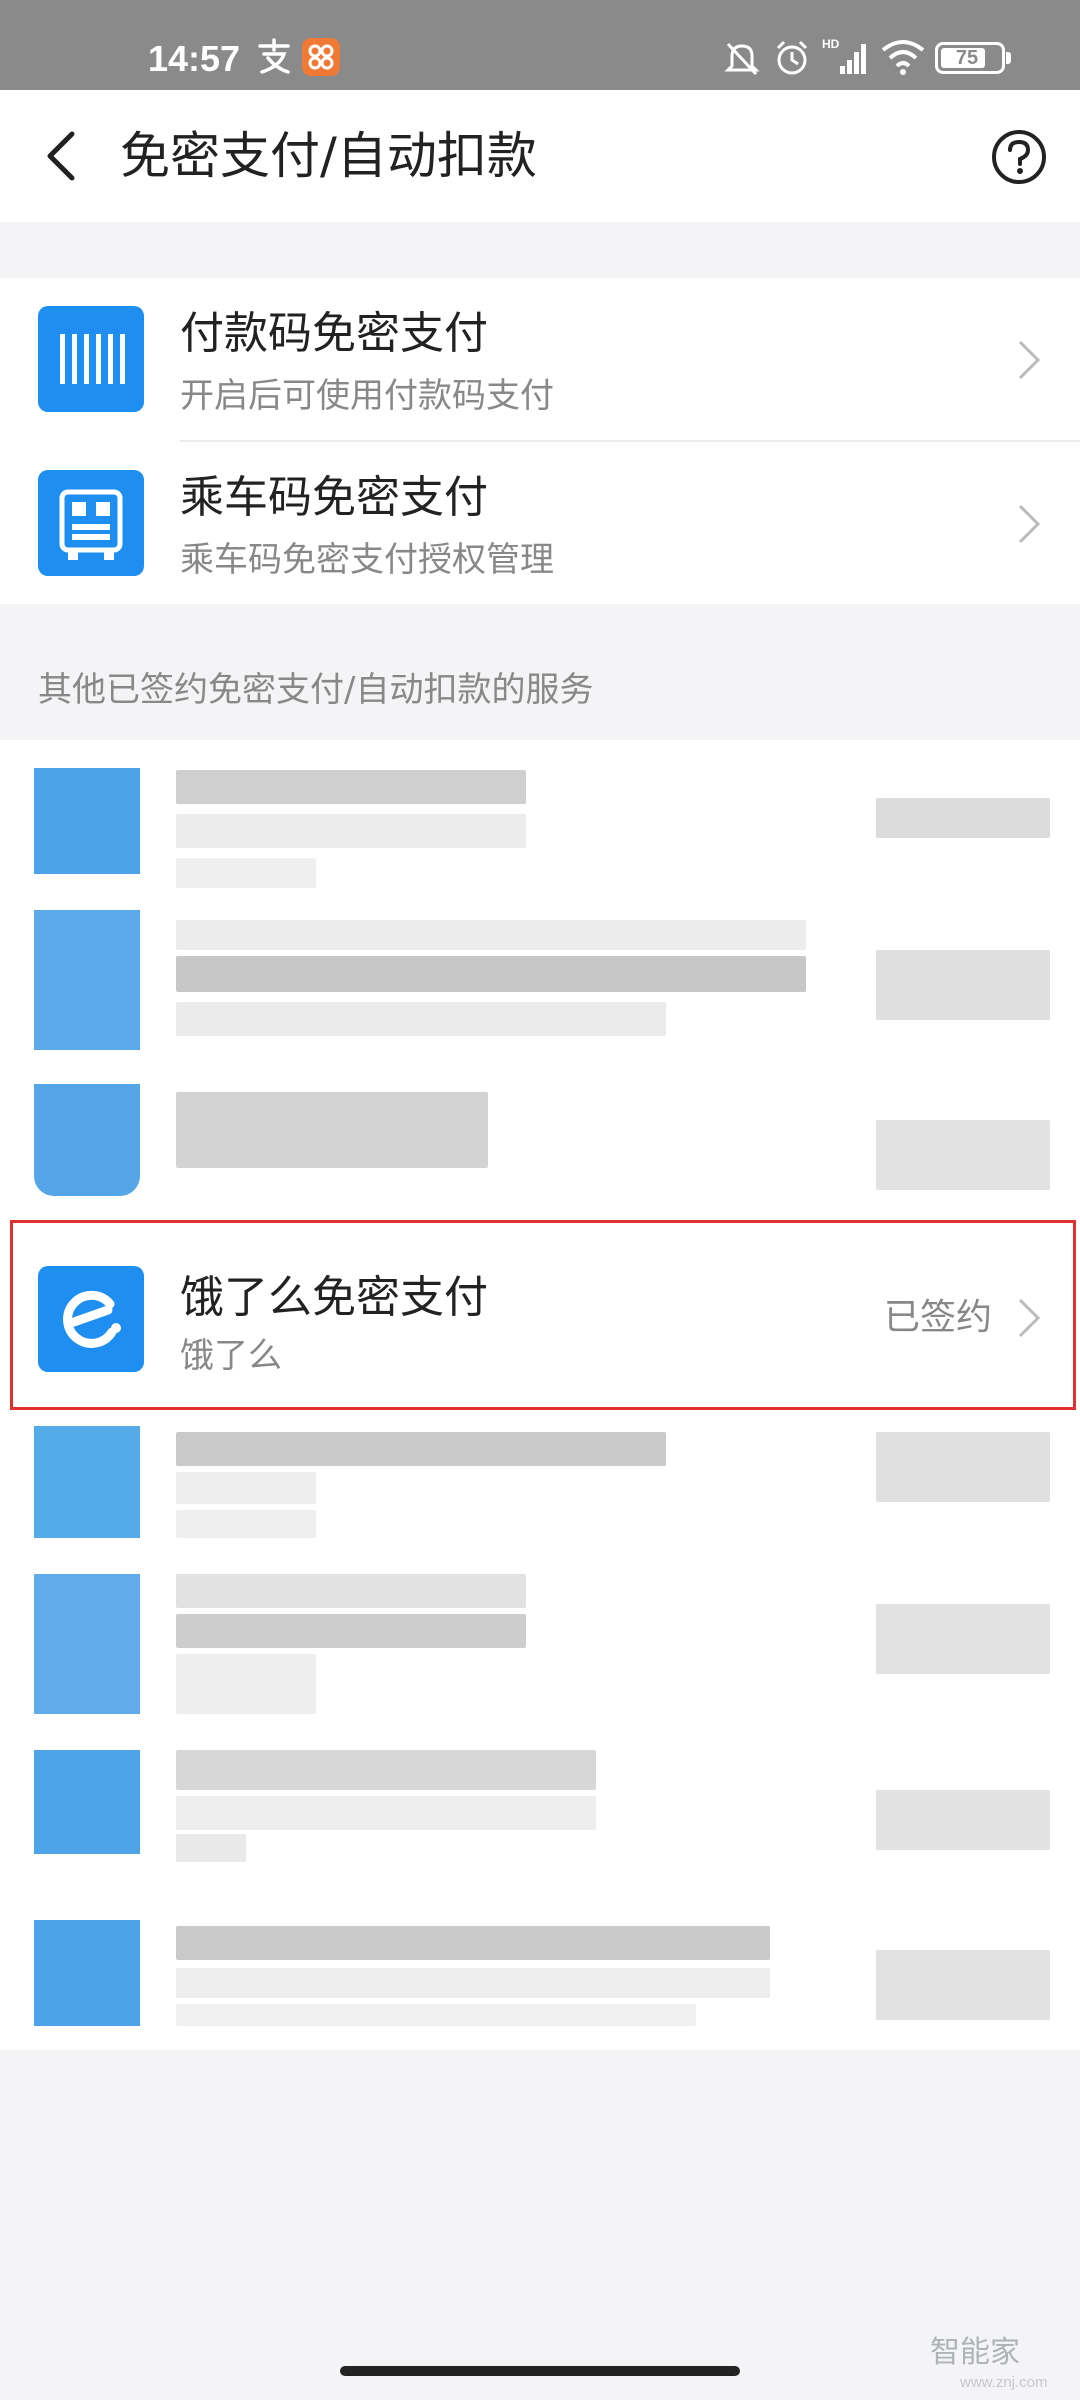 The width and height of the screenshot is (1080, 2400). What do you see at coordinates (274, 56) in the screenshot?
I see `alipay-icon` at bounding box center [274, 56].